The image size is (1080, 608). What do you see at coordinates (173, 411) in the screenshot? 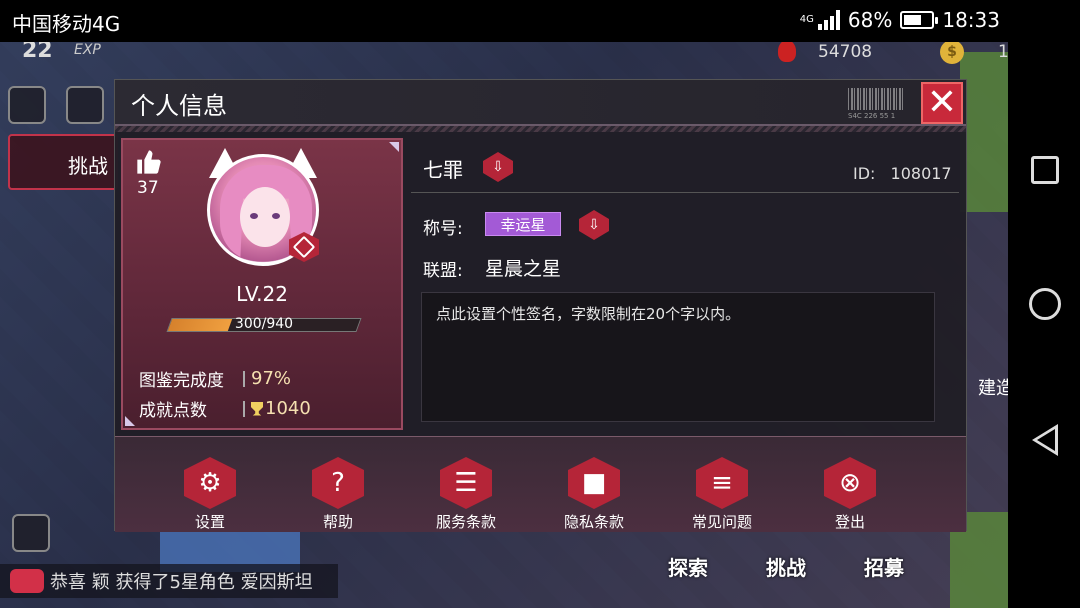
I see `stat-label: 成就点数` at bounding box center [173, 411].